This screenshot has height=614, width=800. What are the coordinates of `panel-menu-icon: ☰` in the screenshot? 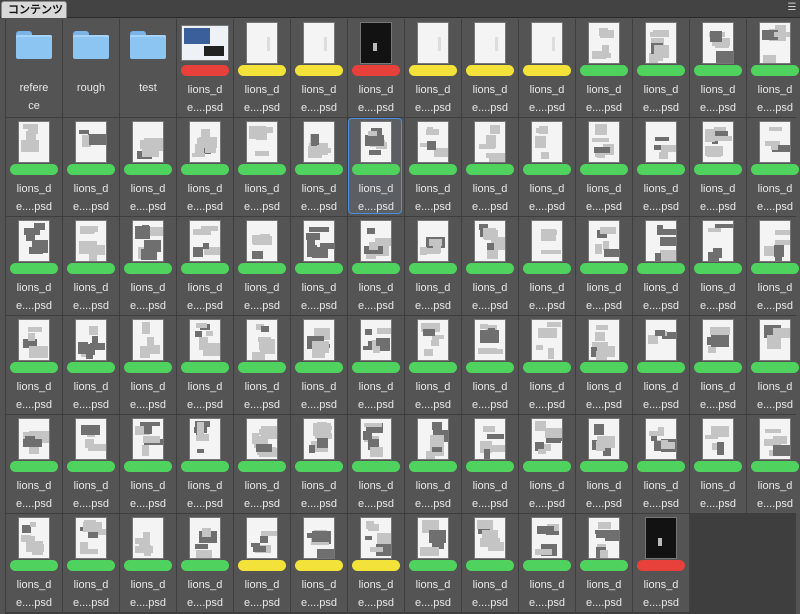 It's located at (792, 8).